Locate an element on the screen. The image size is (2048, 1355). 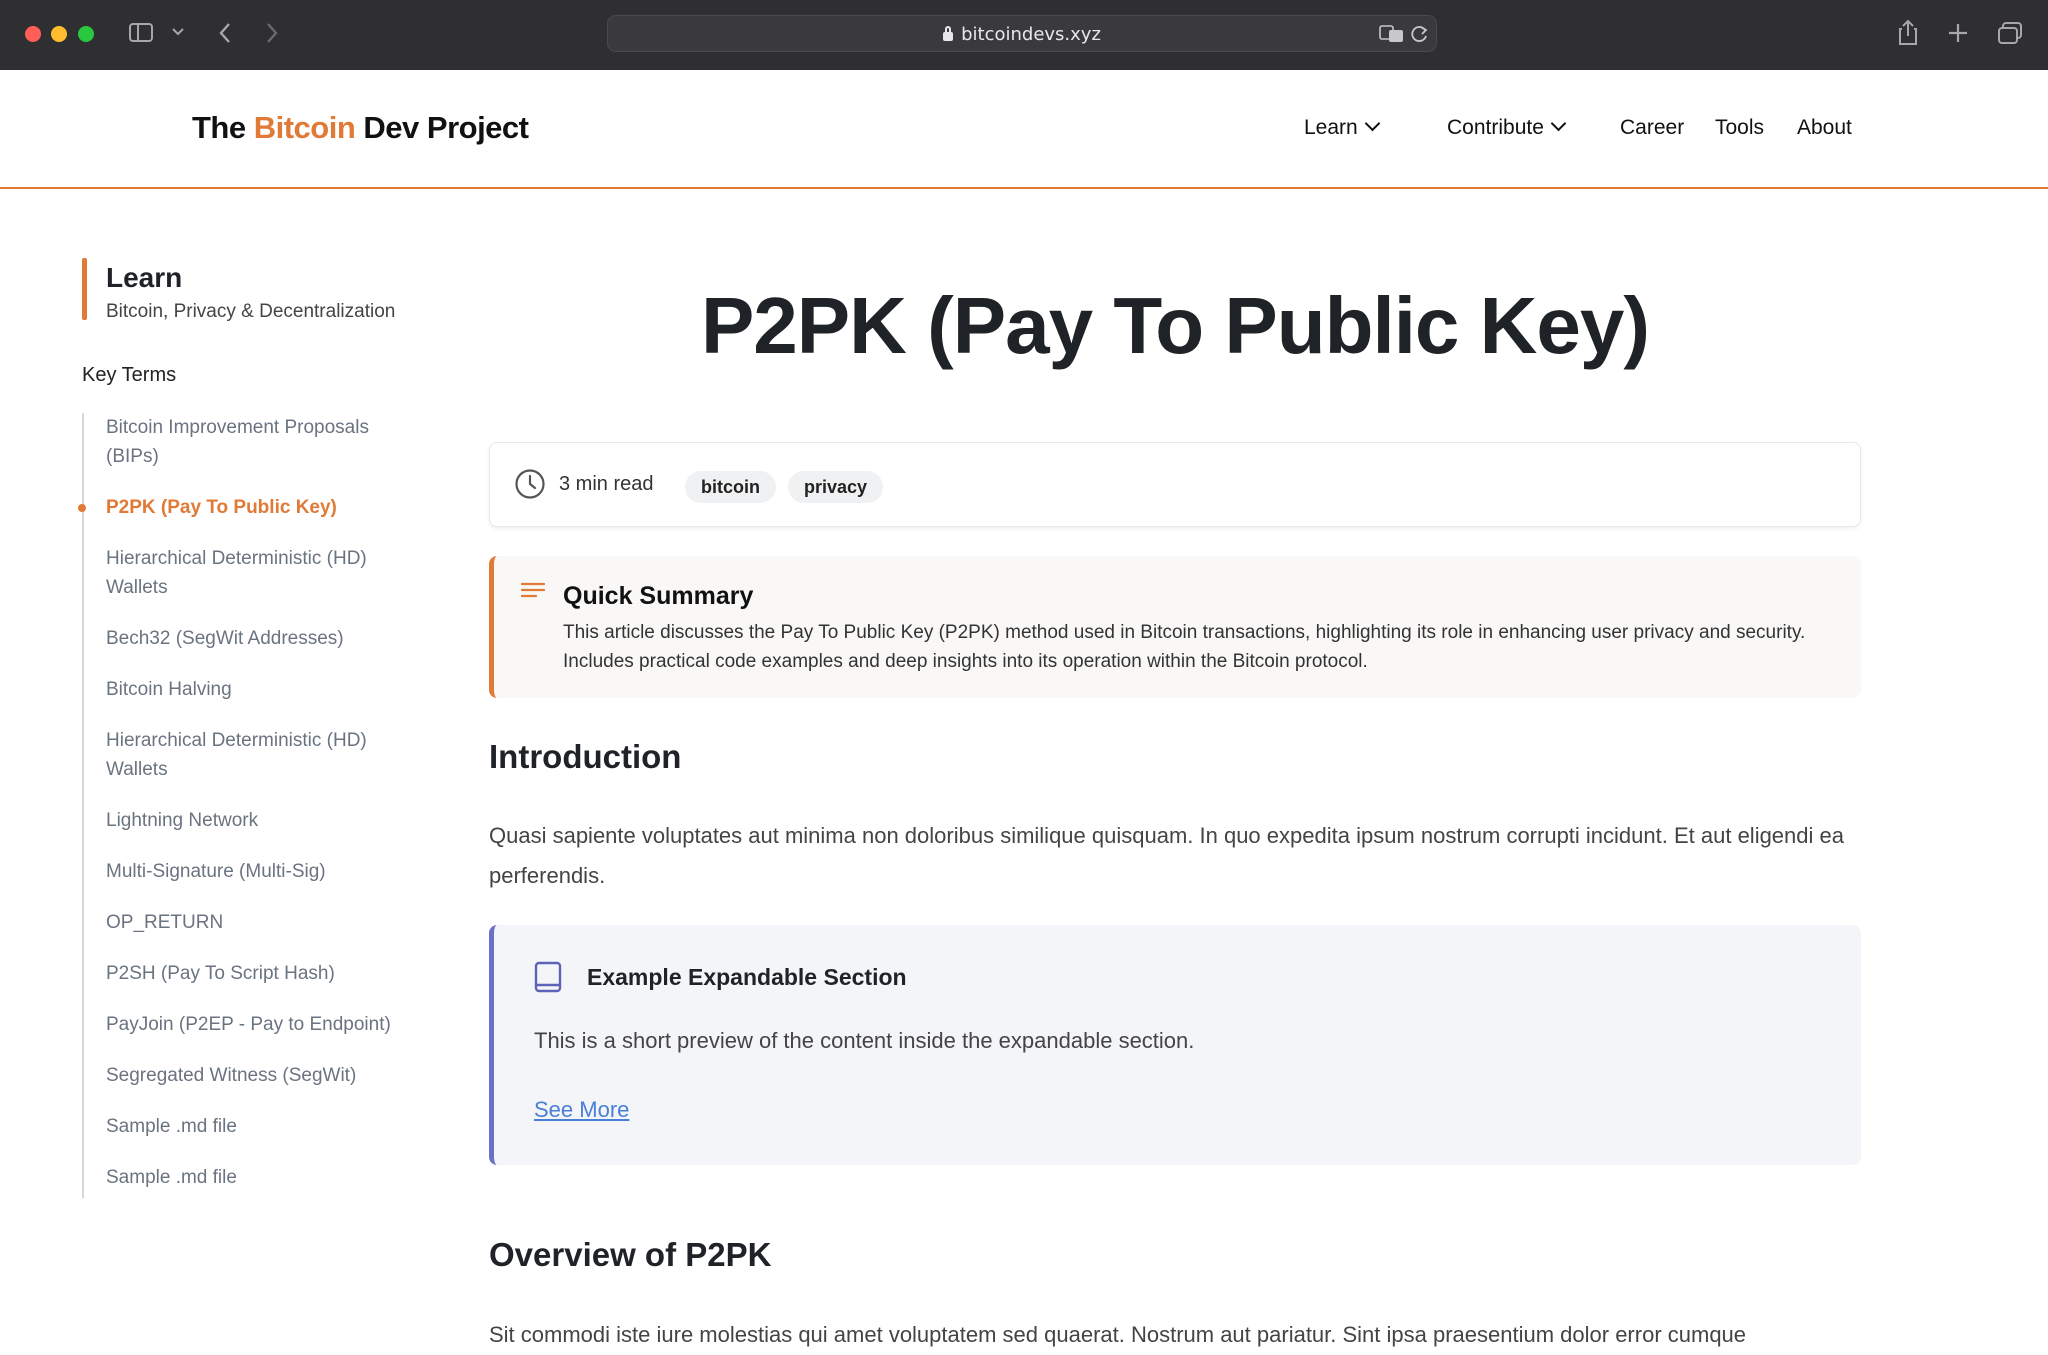
close-window-button is located at coordinates (33, 34).